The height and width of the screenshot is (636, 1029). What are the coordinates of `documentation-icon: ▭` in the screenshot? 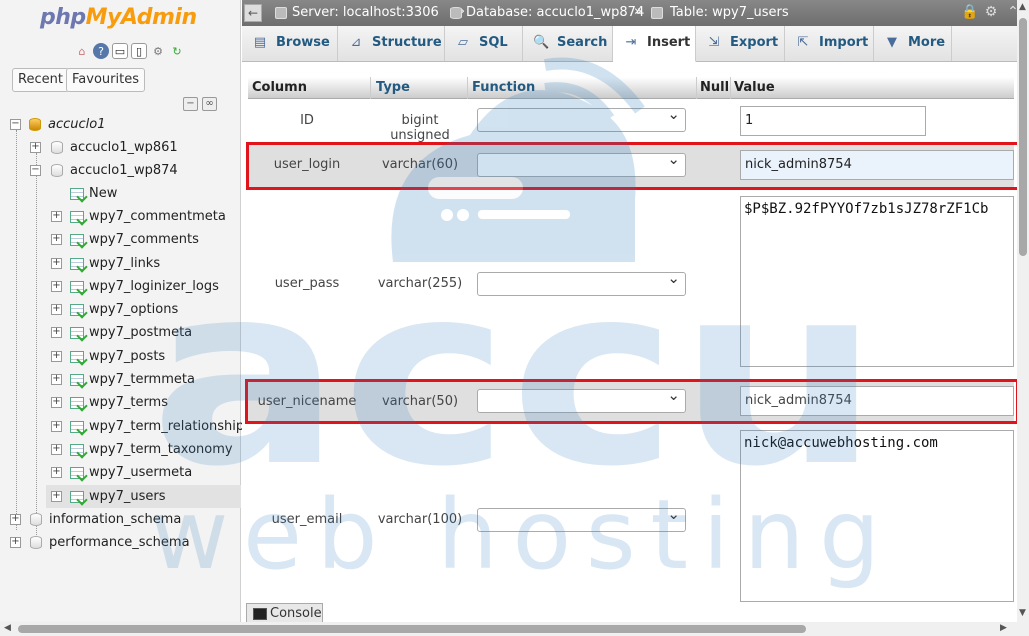 It's located at (120, 51).